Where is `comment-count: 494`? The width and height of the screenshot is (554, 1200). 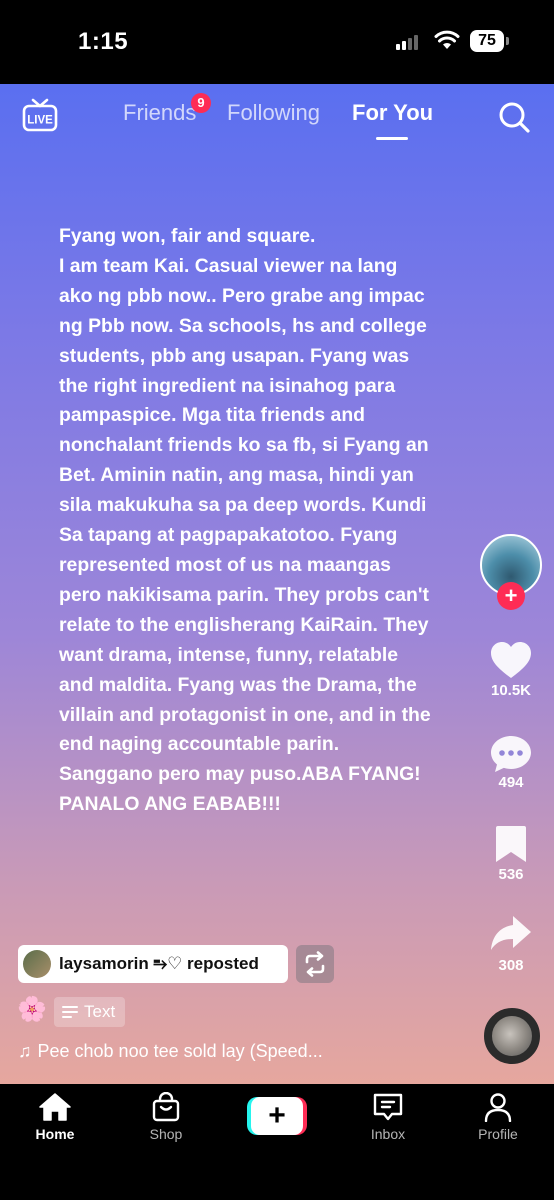
comment-count: 494 is located at coordinates (511, 782).